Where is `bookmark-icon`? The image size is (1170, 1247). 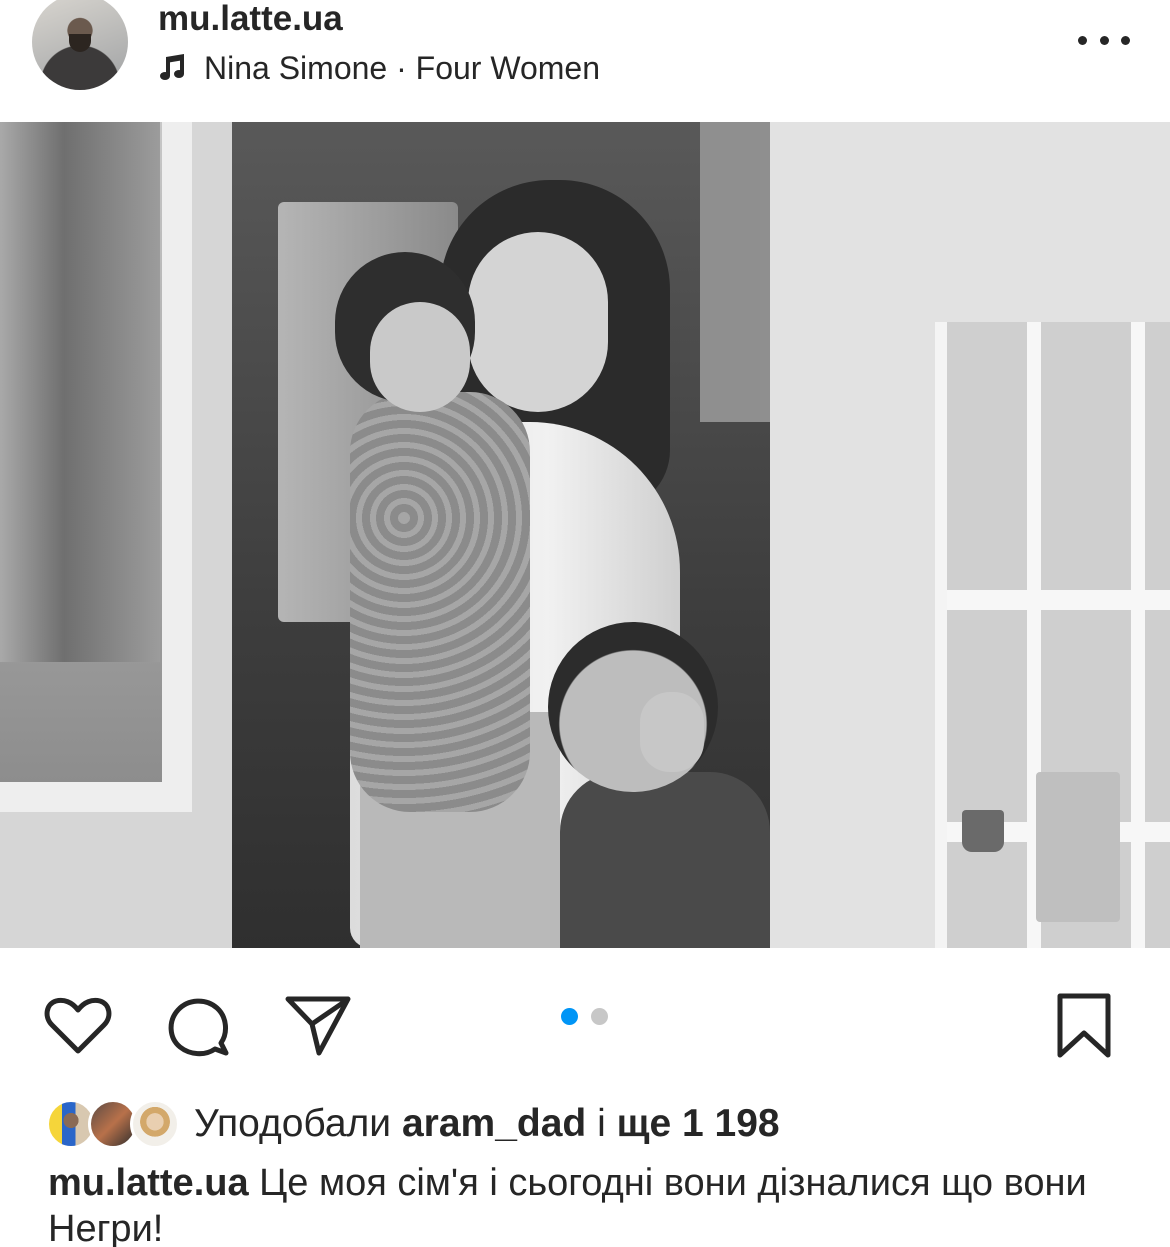 bookmark-icon is located at coordinates (1084, 1025).